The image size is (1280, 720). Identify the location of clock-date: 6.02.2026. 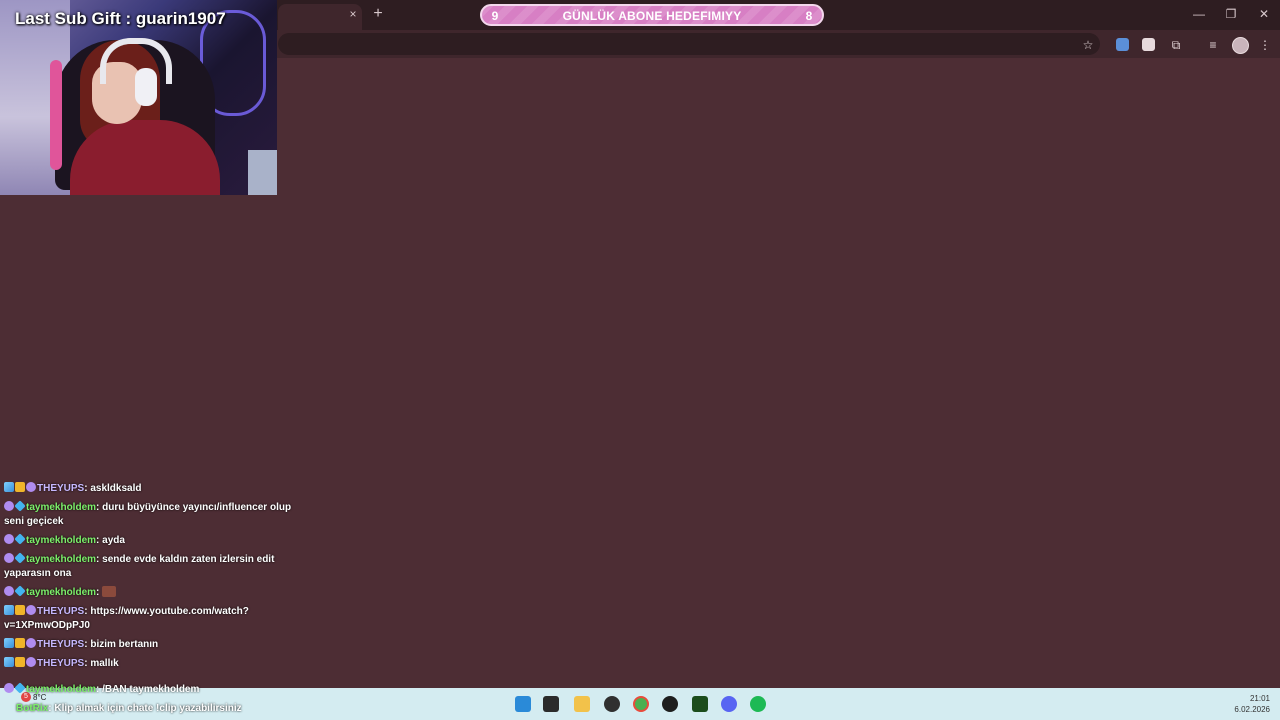
(1252, 709).